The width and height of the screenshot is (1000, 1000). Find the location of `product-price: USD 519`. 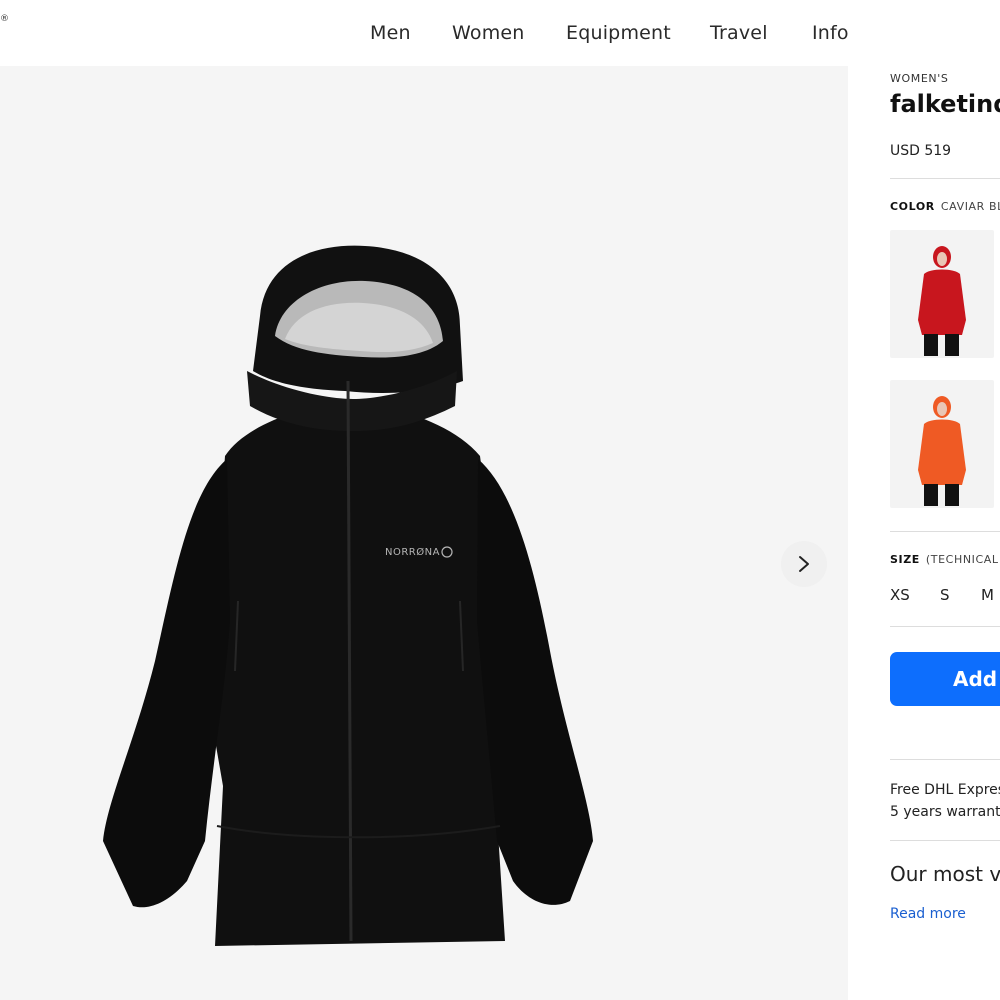

product-price: USD 519 is located at coordinates (921, 151).